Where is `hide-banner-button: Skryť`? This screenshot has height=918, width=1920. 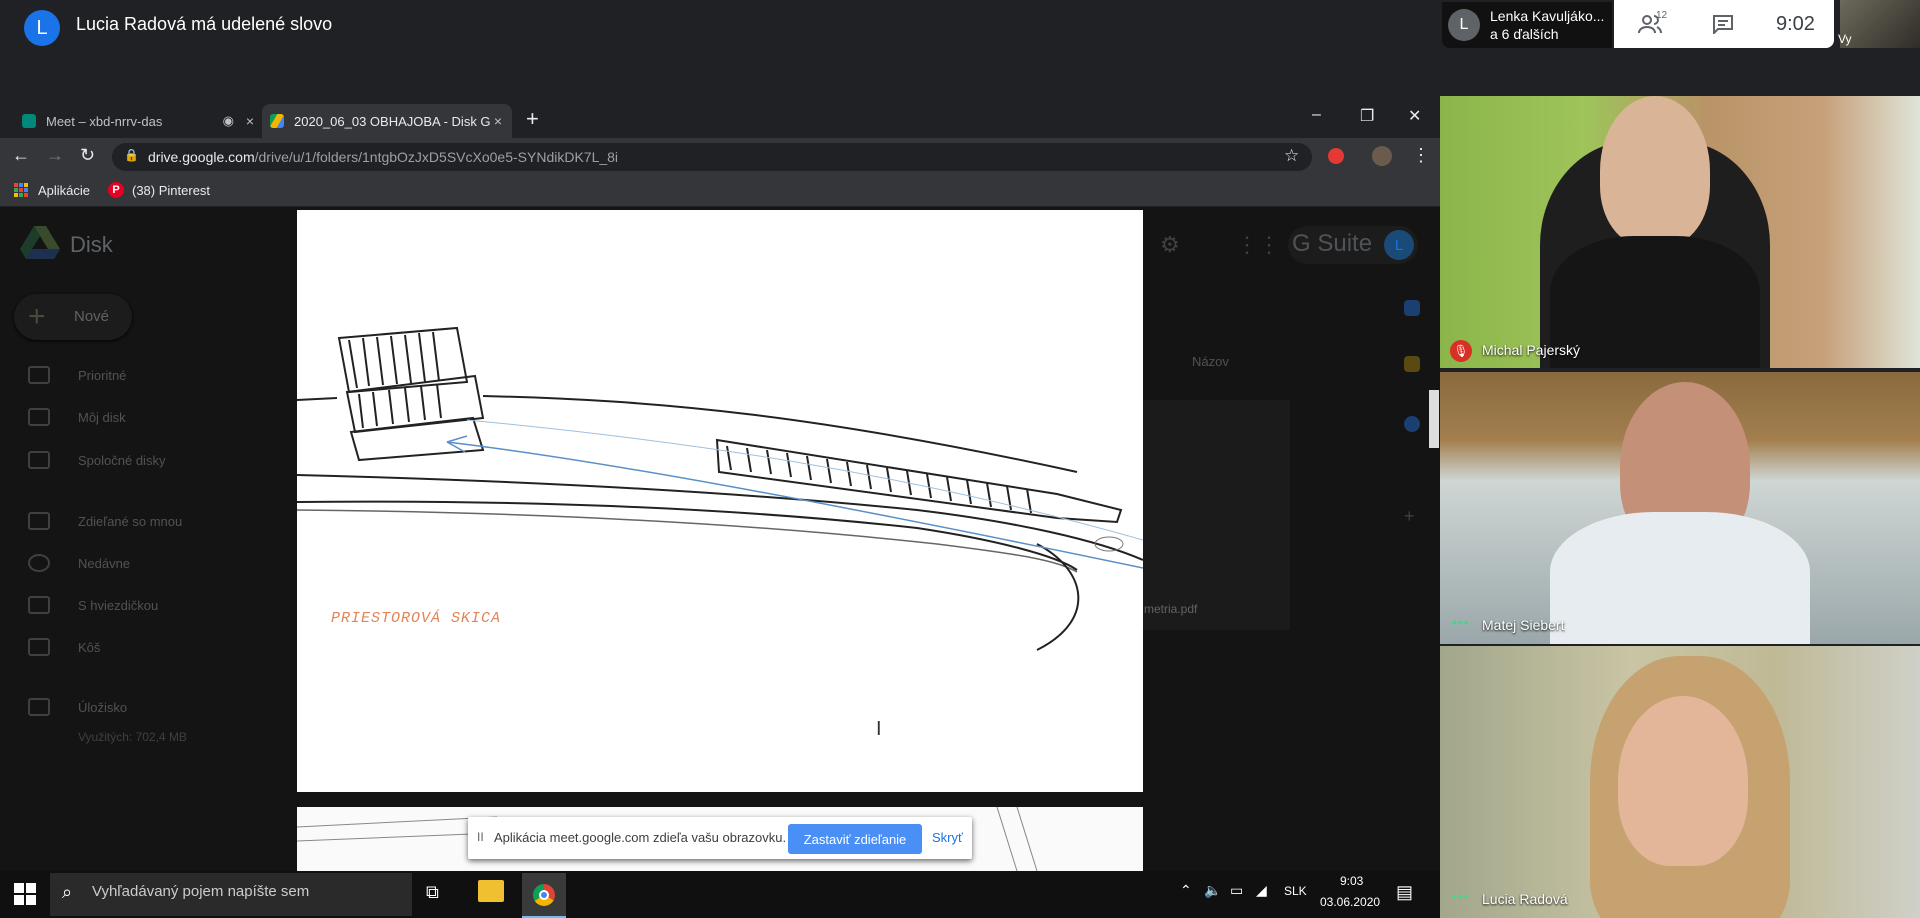
hide-banner-button: Skryť is located at coordinates (947, 837).